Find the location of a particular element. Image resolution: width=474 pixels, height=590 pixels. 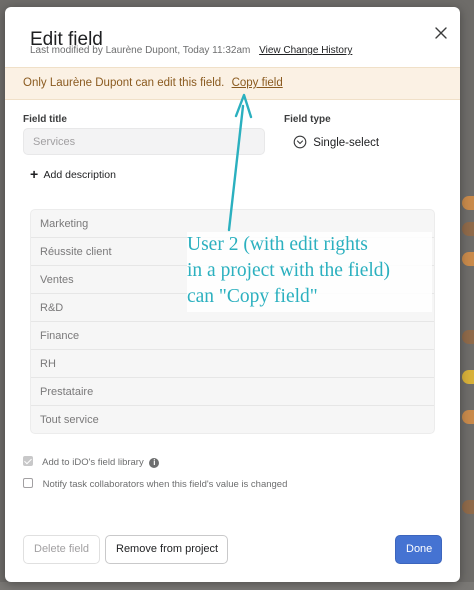

annotation-line: User 2 (with edit rights is located at coordinates (277, 244).